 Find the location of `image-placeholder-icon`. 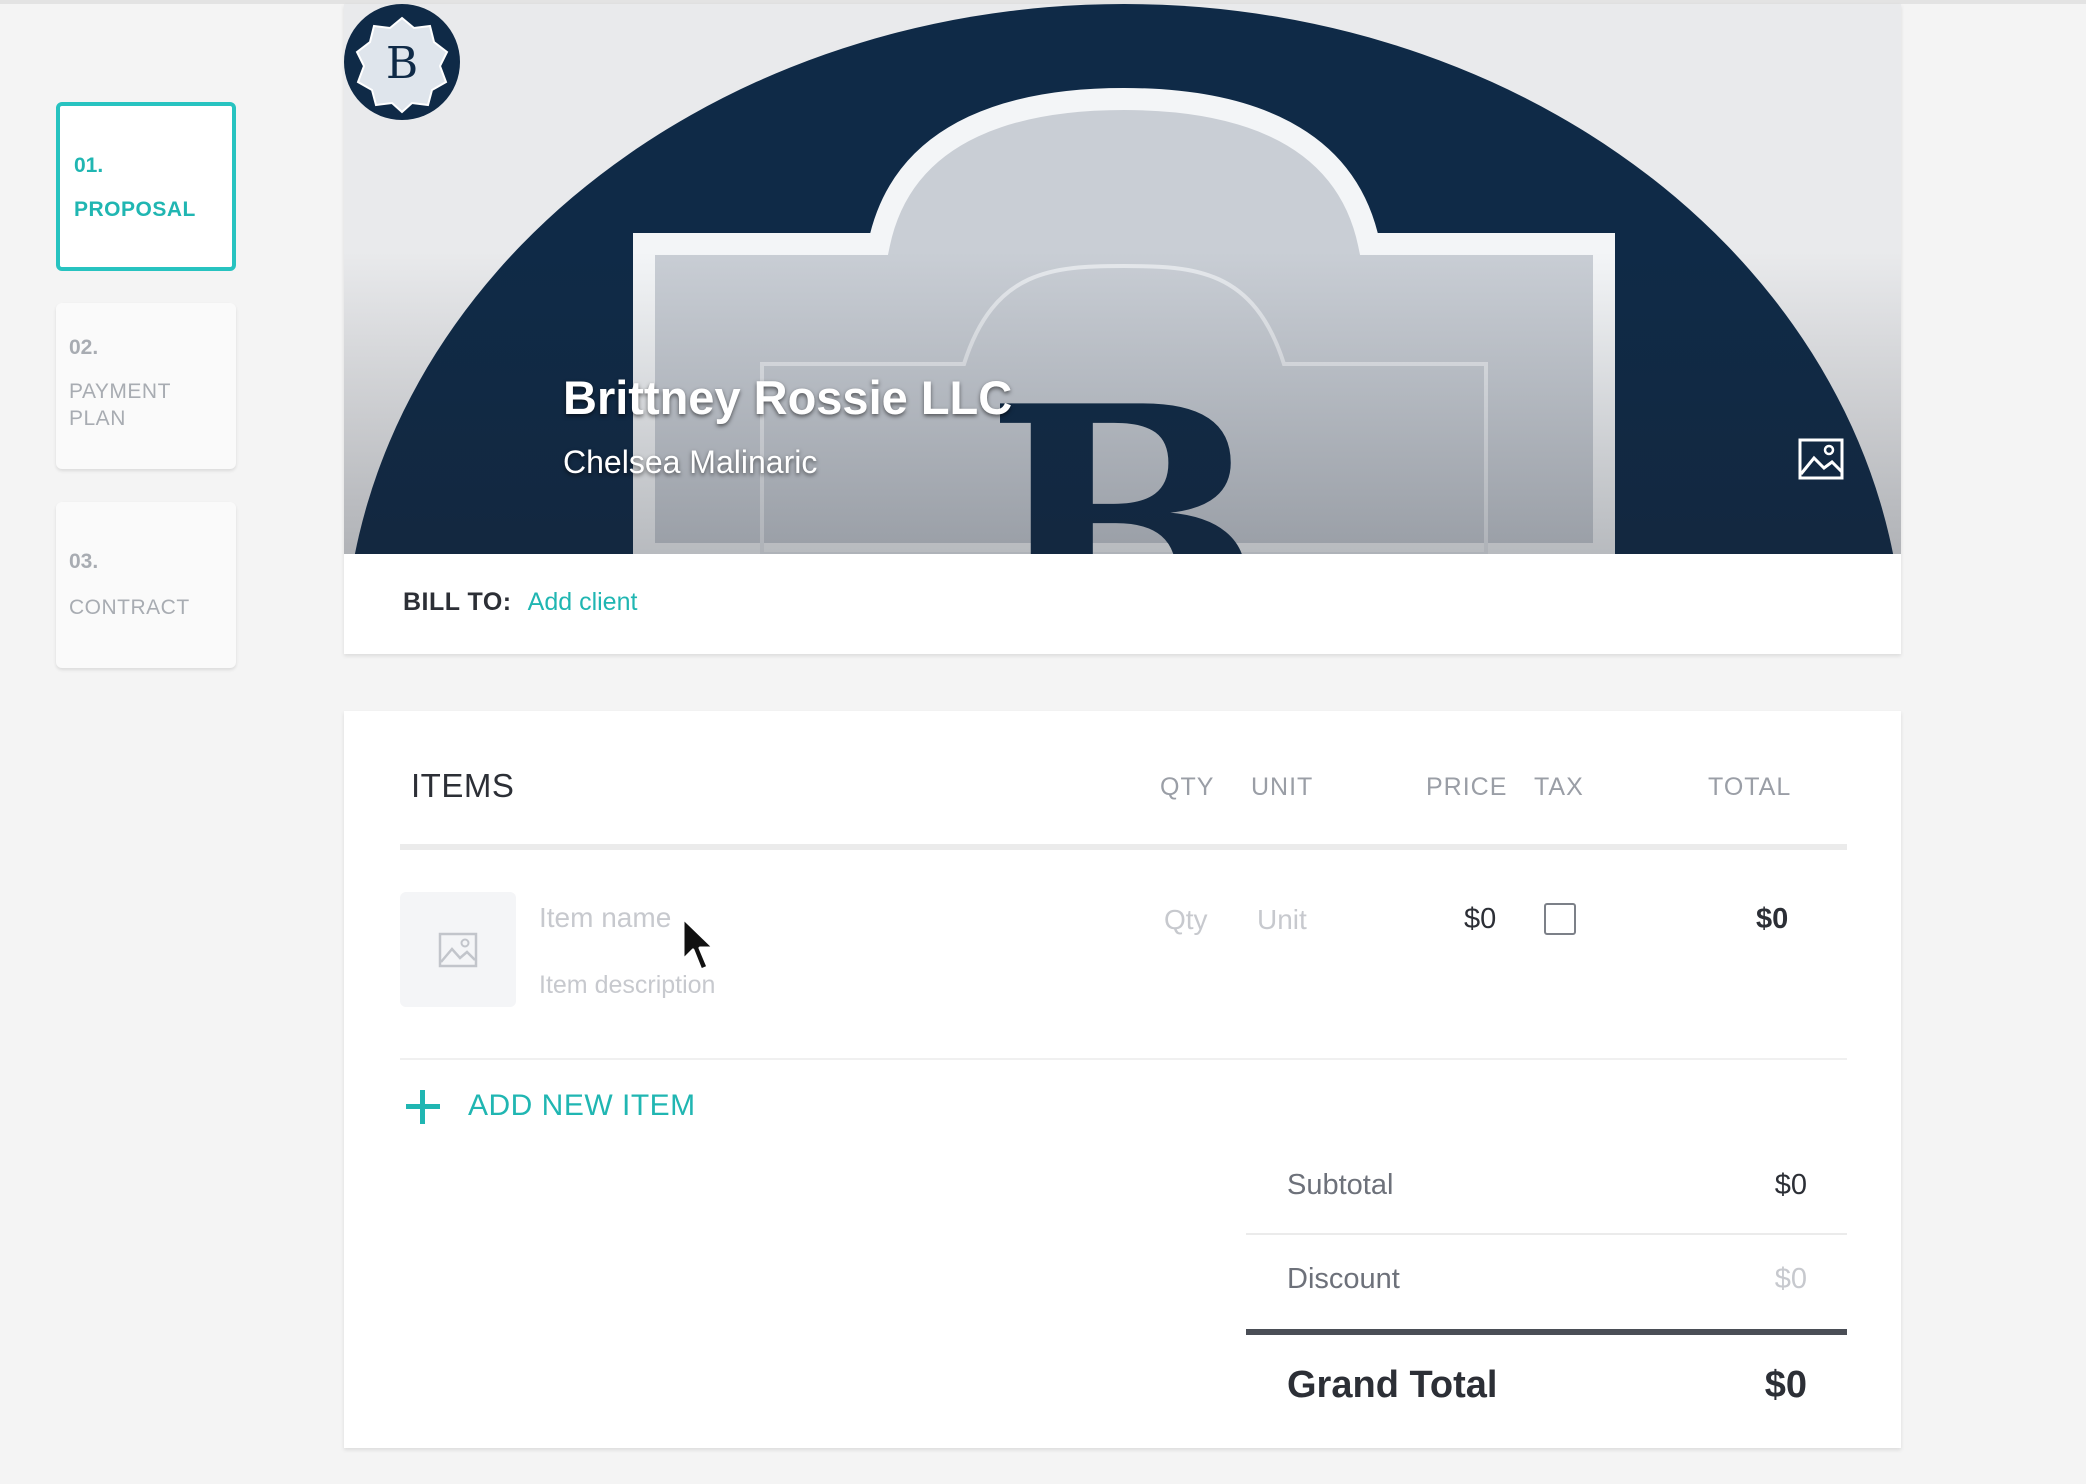

image-placeholder-icon is located at coordinates (458, 950).